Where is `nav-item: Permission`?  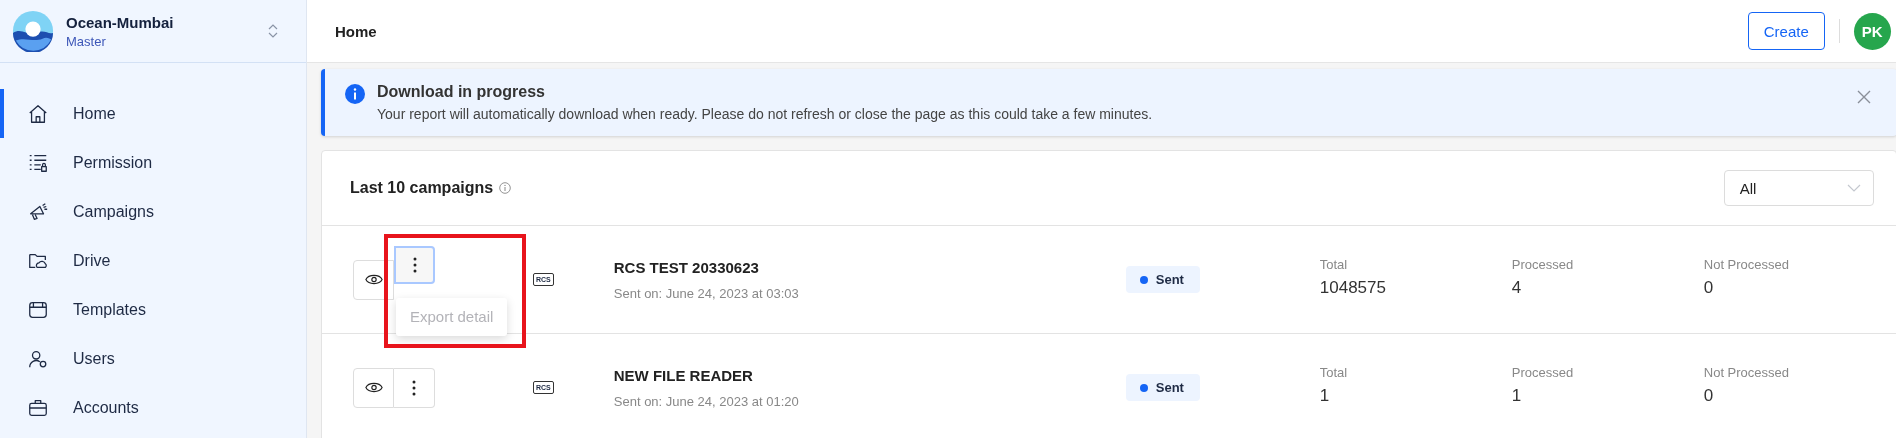
nav-item: Permission is located at coordinates (153, 162).